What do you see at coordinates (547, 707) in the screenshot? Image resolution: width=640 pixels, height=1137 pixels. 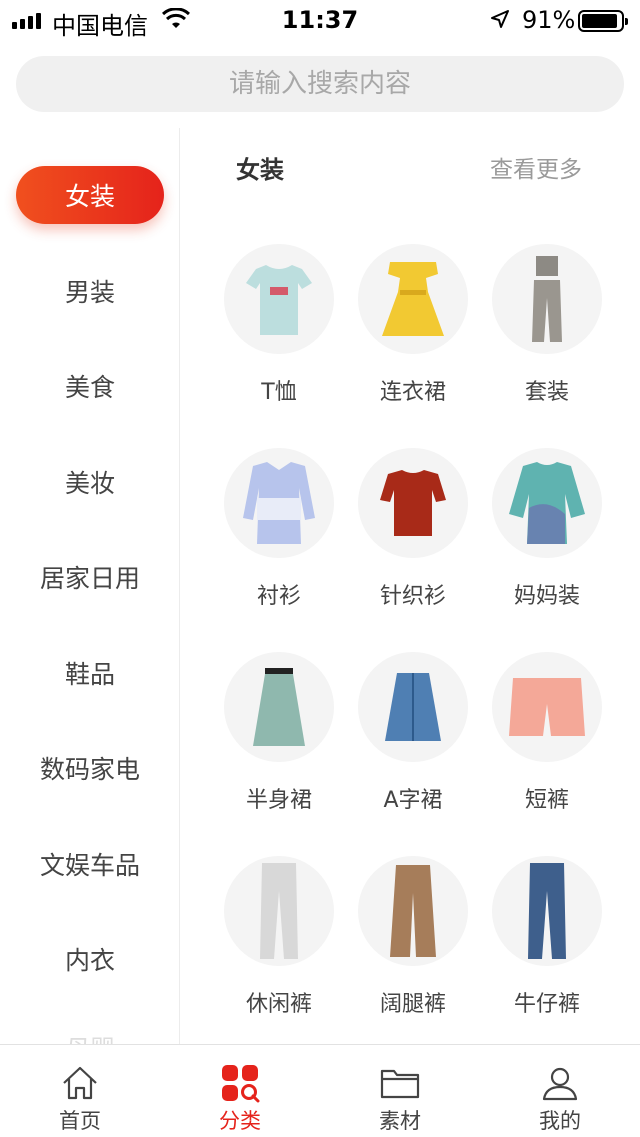 I see `shorts-icon` at bounding box center [547, 707].